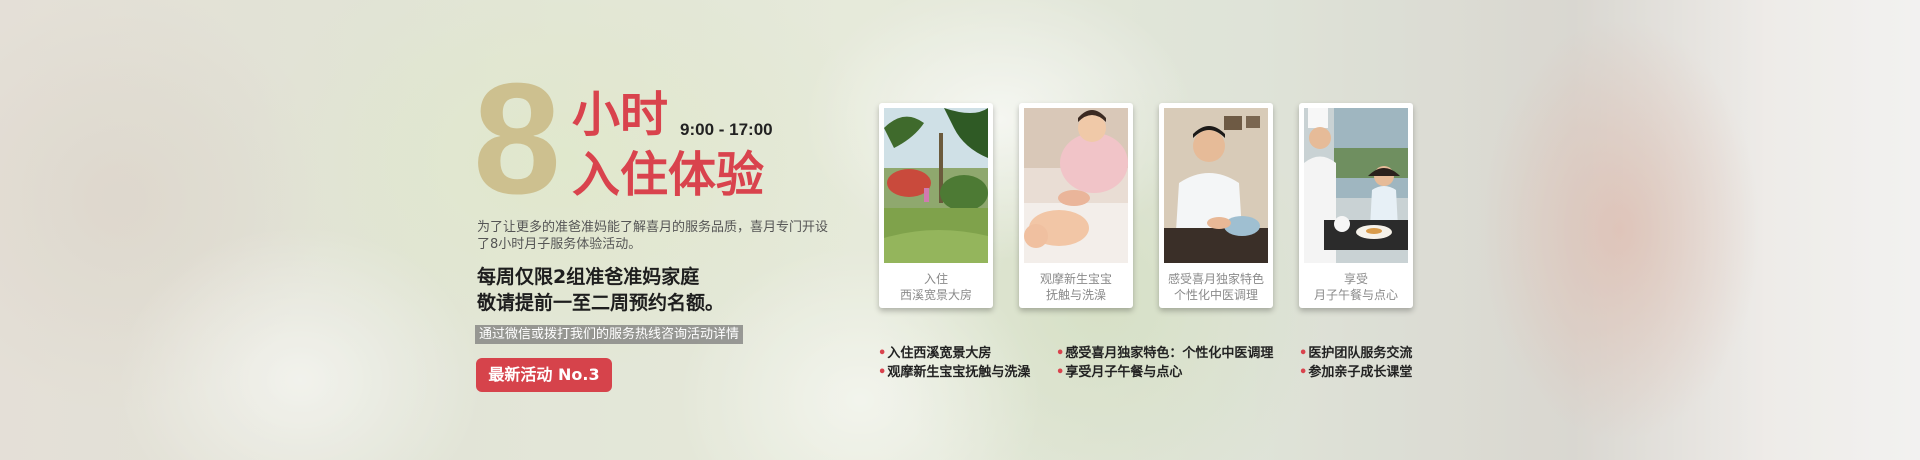 The height and width of the screenshot is (460, 1920). I want to click on card-caption-line-1: 享受, so click(1355, 279).